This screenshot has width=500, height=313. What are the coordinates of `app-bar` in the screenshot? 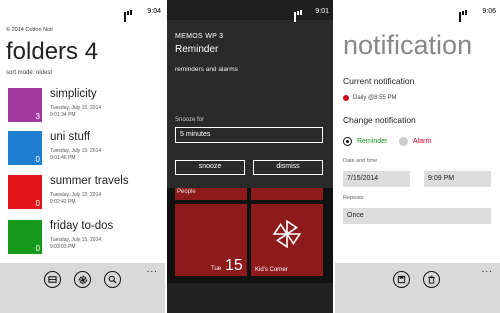 It's located at (250, 298).